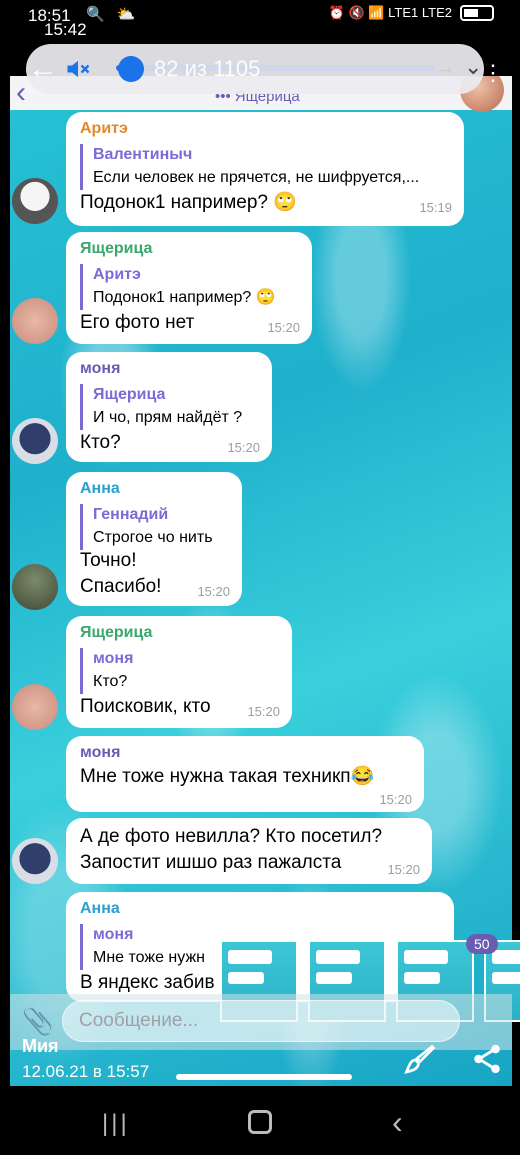 This screenshot has width=520, height=1155. Describe the element at coordinates (473, 67) in the screenshot. I see `chevron-down-icon: ⌄` at that location.